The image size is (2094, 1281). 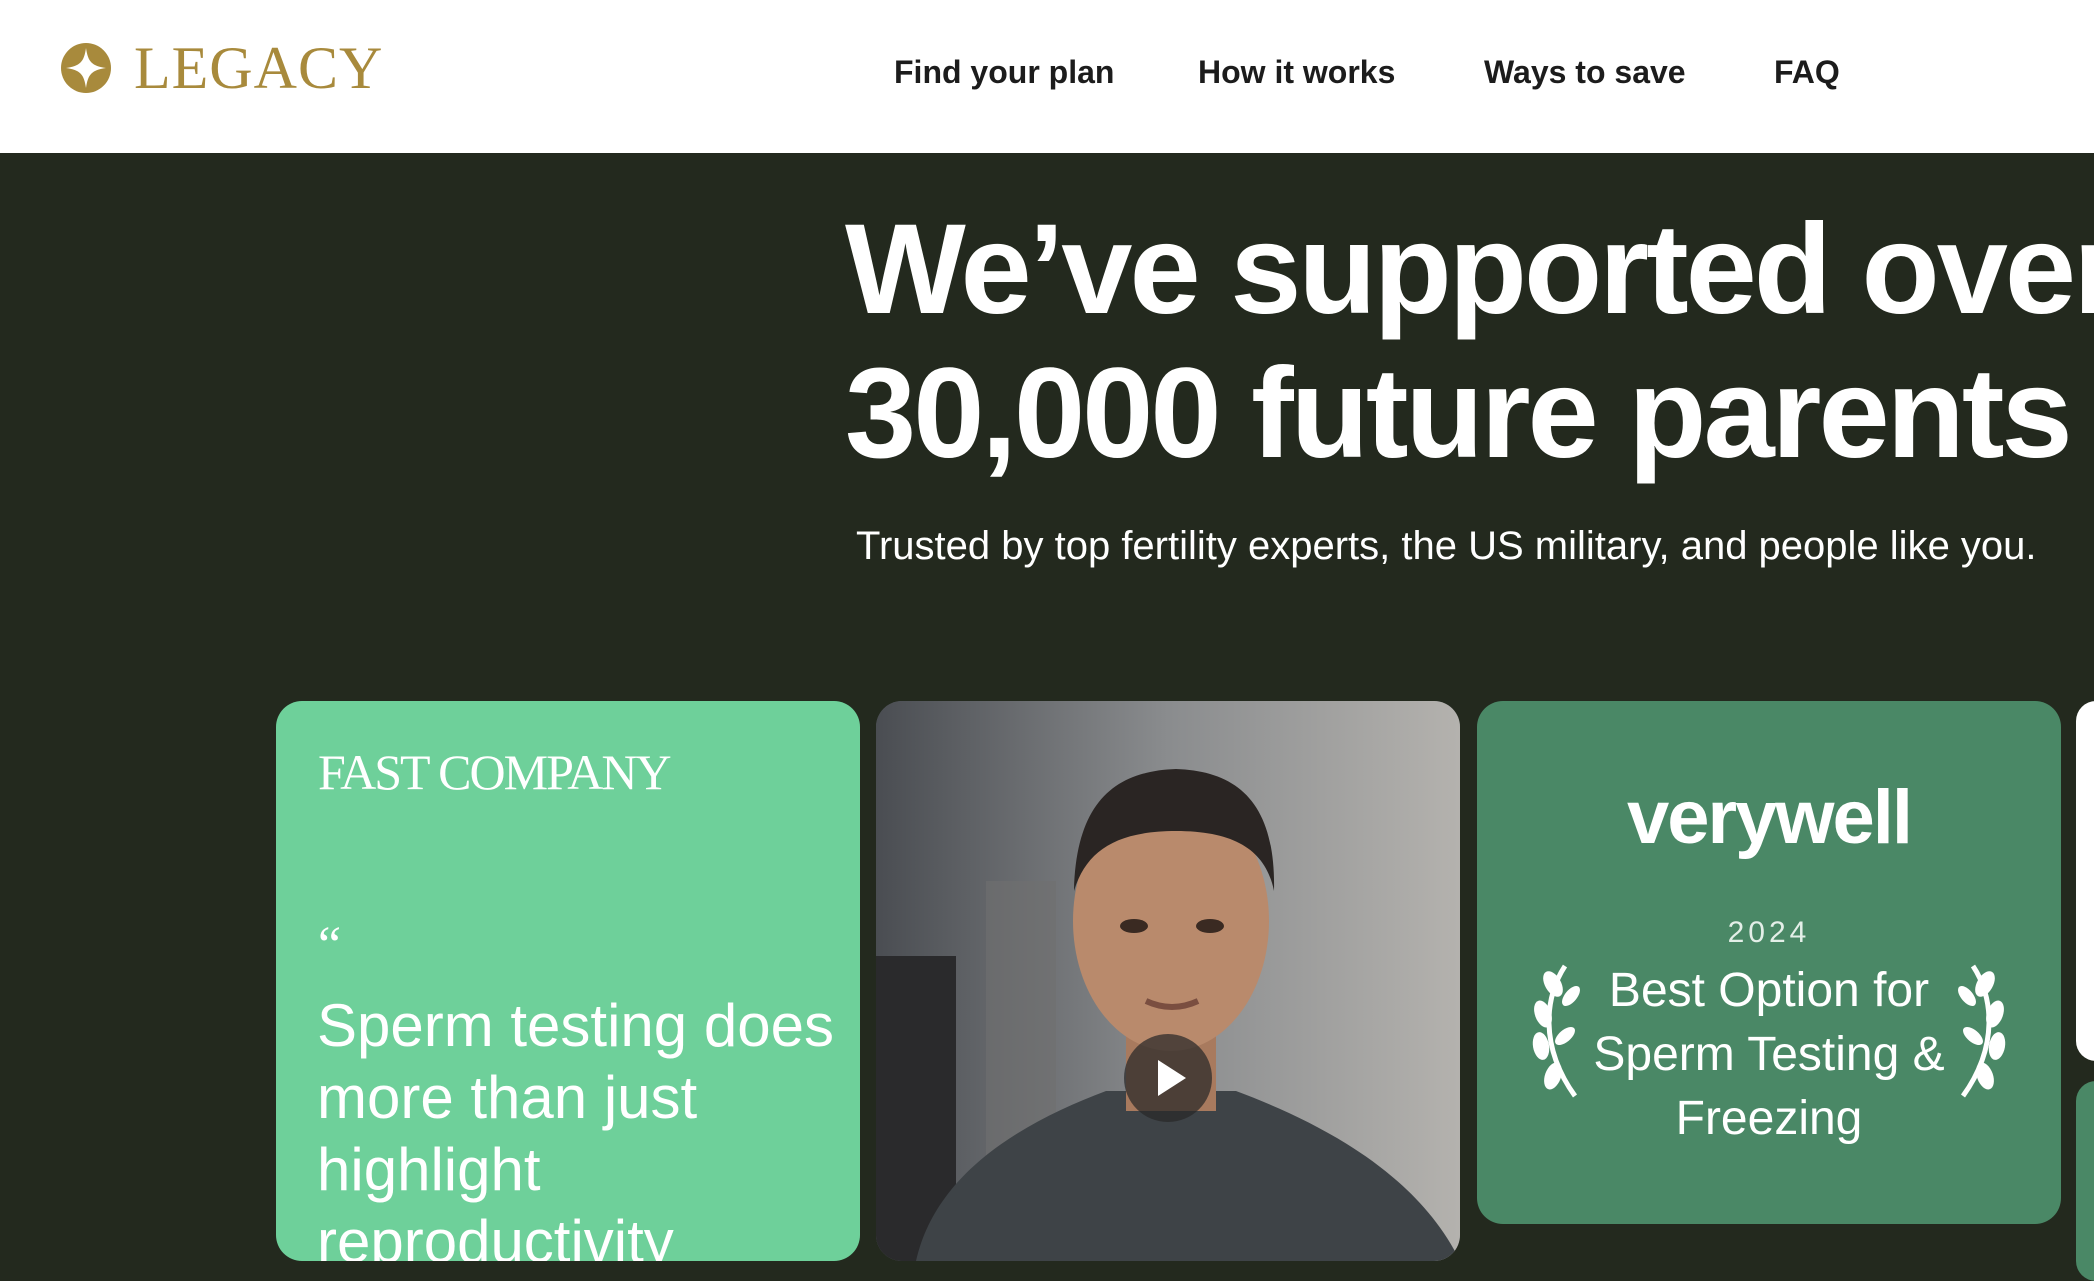 I want to click on nav-faq: FAQ, so click(x=1807, y=72).